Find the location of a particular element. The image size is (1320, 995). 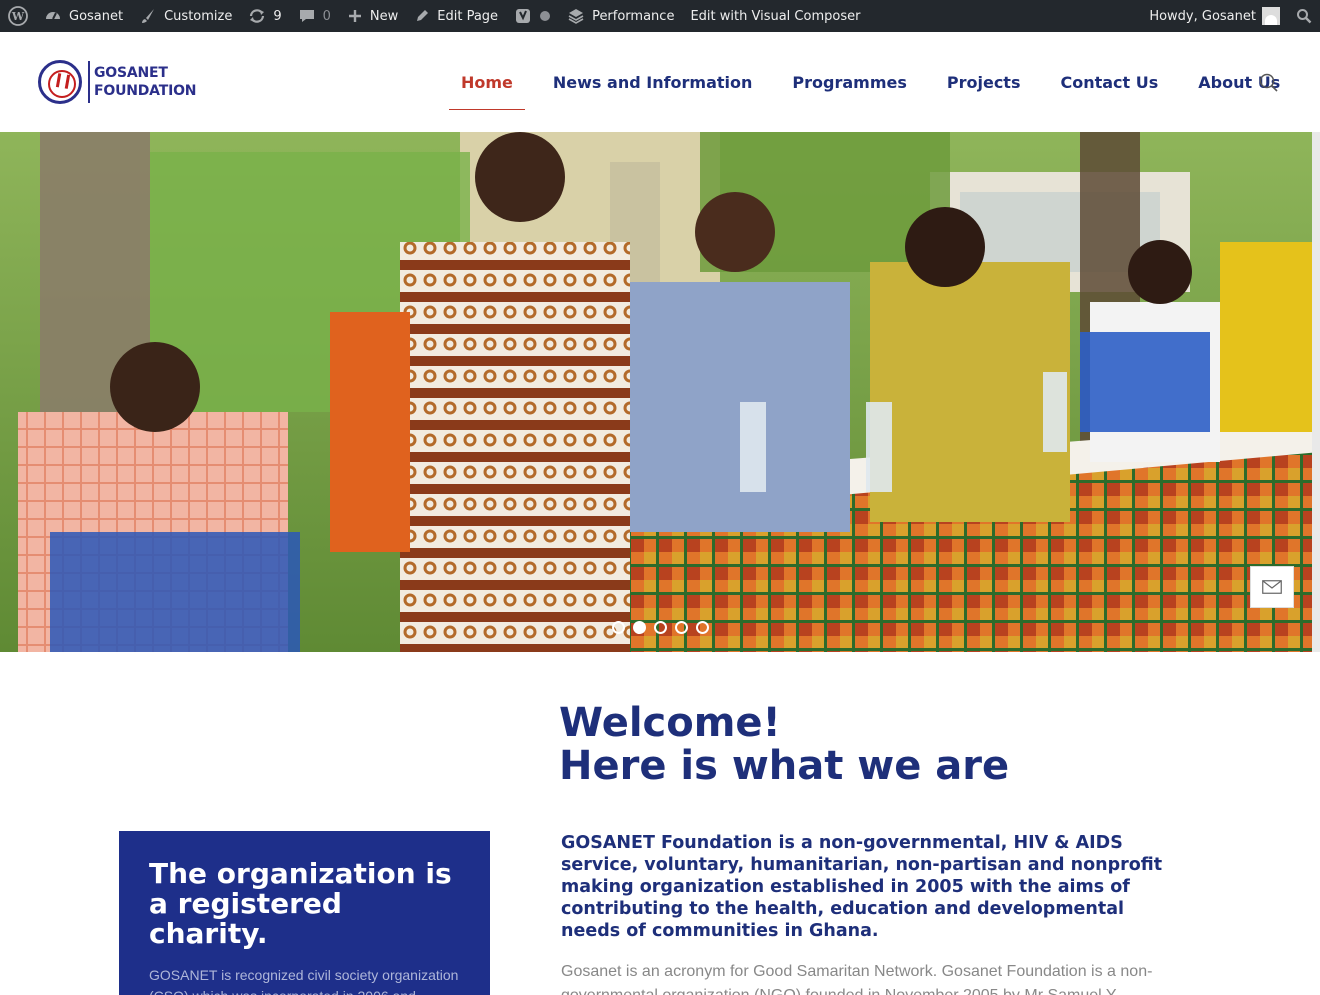

seo-menu is located at coordinates (532, 16).